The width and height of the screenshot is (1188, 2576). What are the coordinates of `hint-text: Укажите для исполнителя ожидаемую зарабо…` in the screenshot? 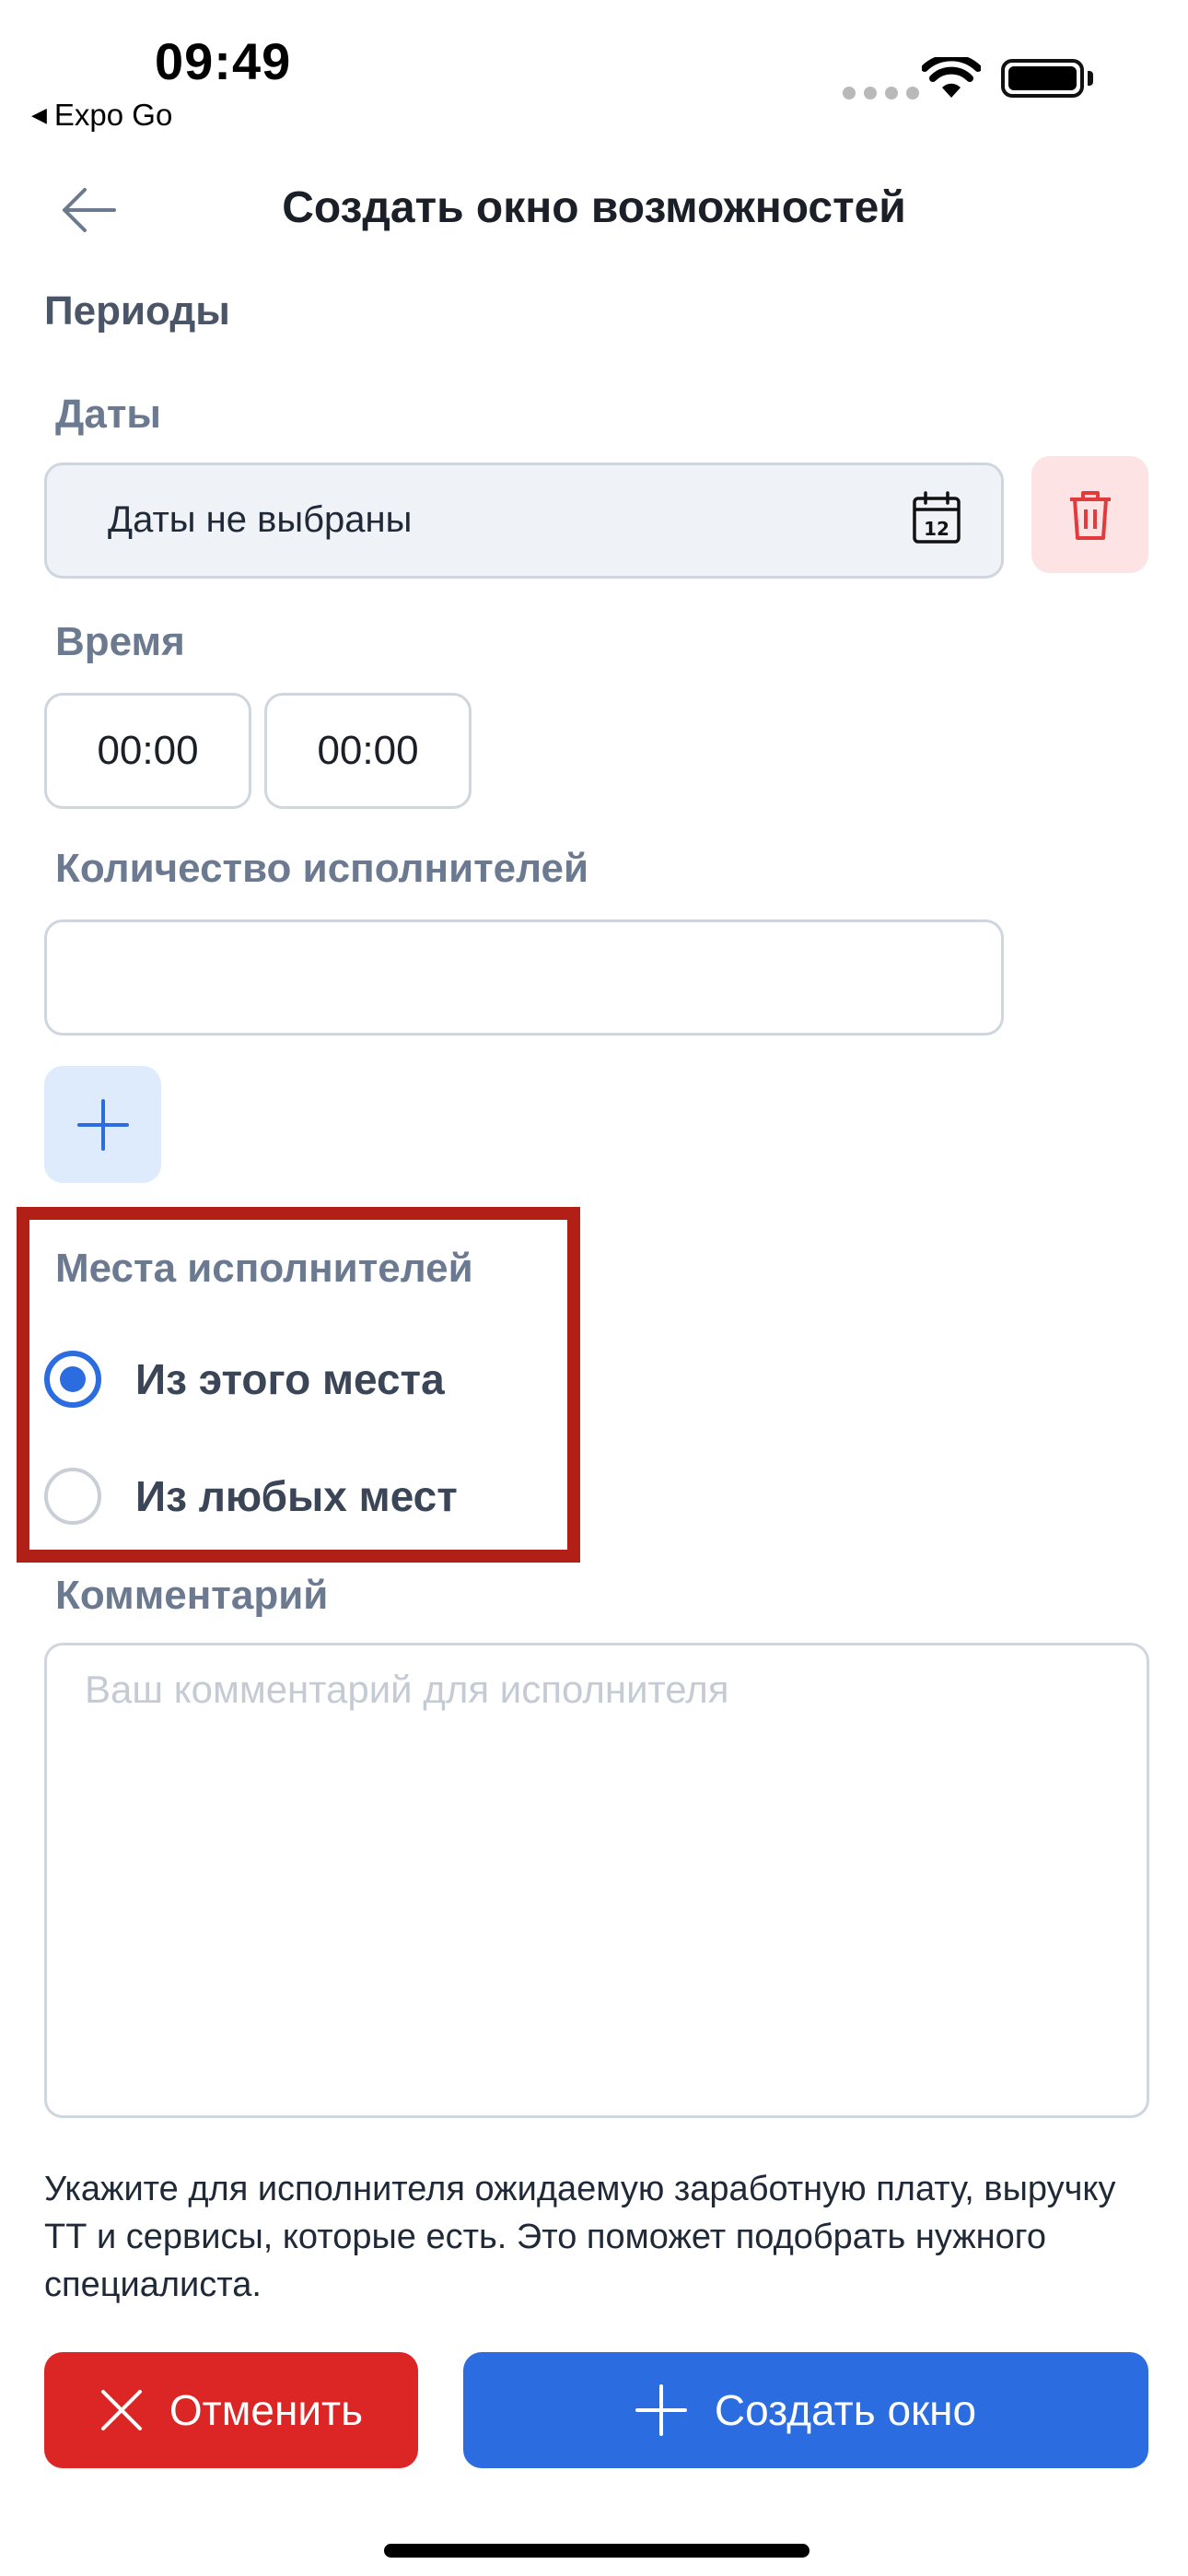 It's located at (580, 2237).